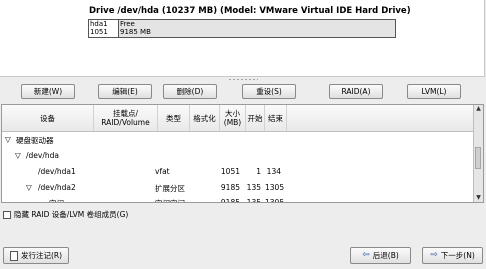  I want to click on back-button: ⇦ 后退(B), so click(380, 255).